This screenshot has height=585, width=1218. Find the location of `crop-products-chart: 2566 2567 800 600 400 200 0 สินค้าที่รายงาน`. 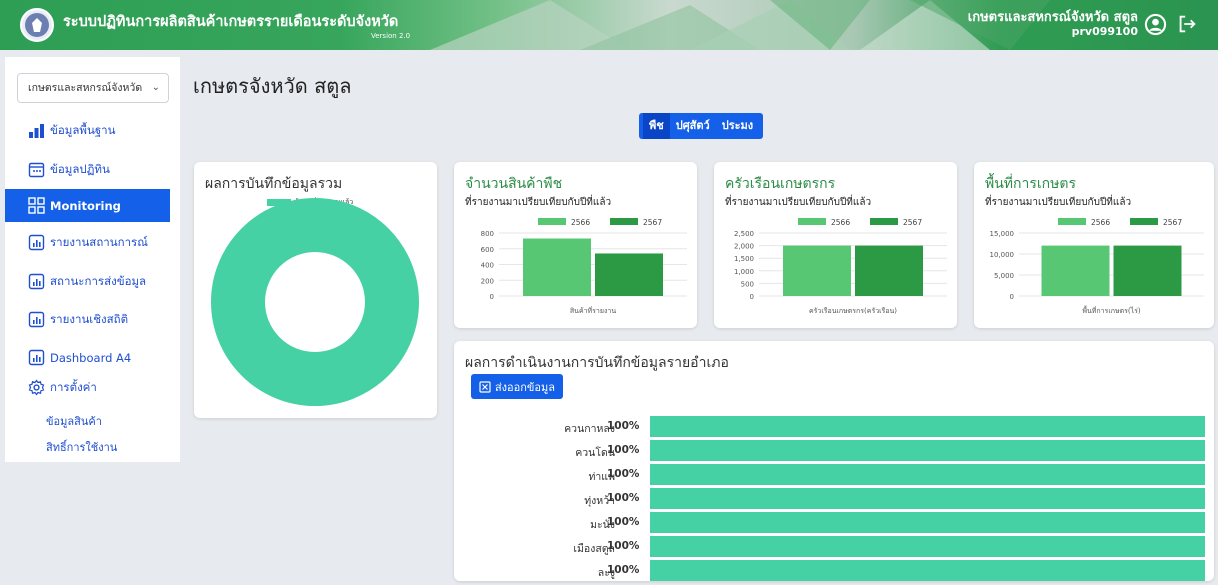

crop-products-chart: 2566 2567 800 600 400 200 0 สินค้าที่รายงาน is located at coordinates (584, 266).